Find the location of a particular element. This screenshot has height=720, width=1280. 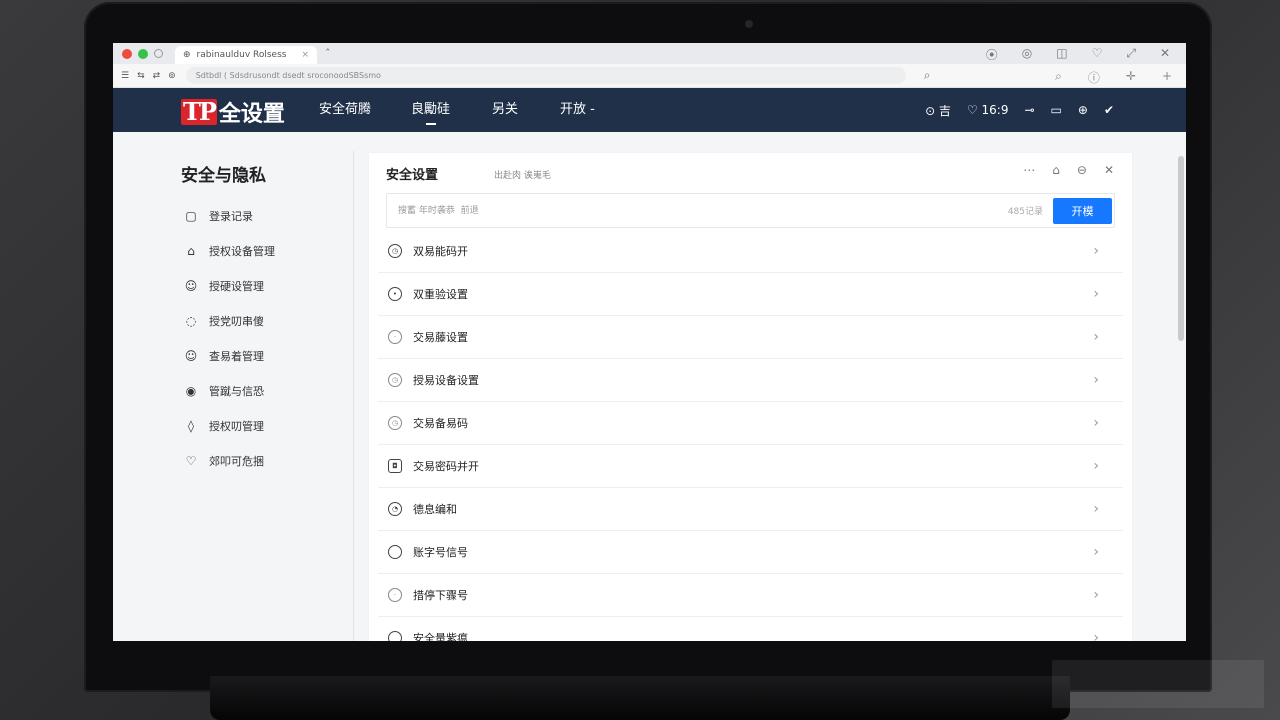

window-icon: ▭ is located at coordinates (1056, 110).